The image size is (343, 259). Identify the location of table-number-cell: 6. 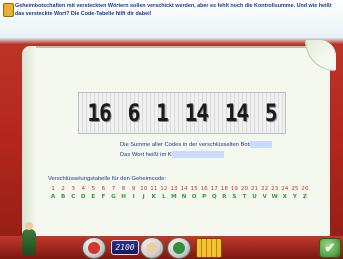
(103, 189).